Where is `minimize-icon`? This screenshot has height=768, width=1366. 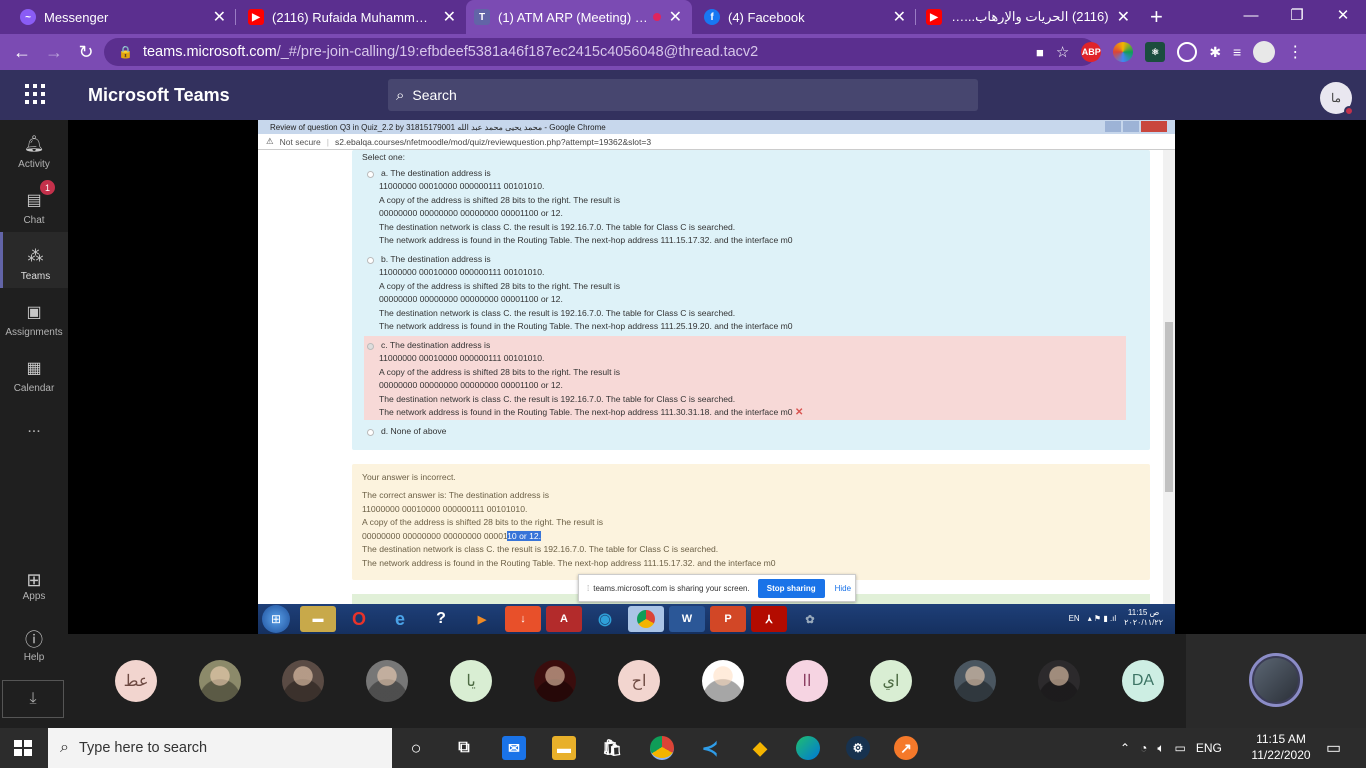
minimize-icon is located at coordinates (1113, 126).